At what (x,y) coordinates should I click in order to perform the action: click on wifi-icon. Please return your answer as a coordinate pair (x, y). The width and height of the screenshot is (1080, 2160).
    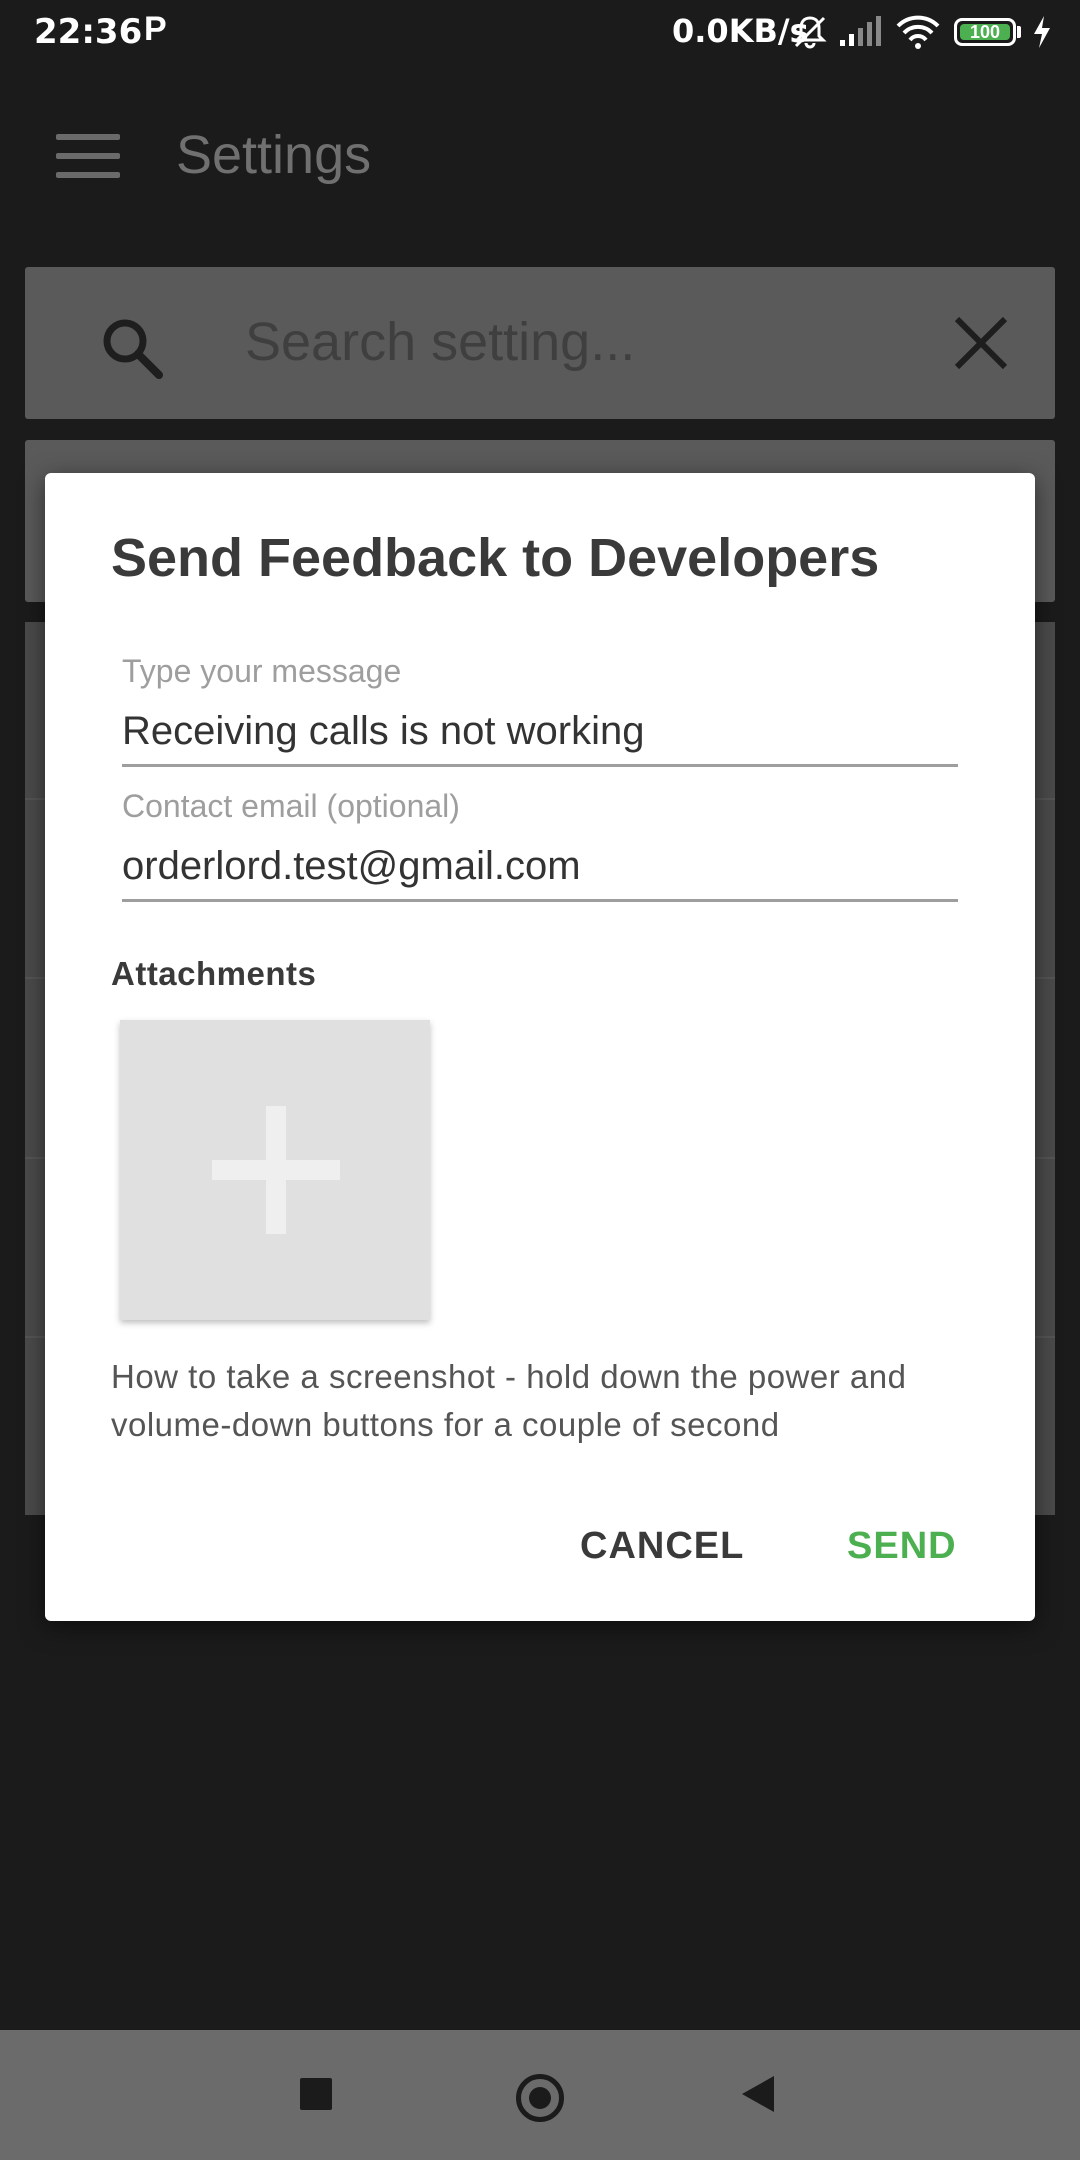
    Looking at the image, I should click on (918, 32).